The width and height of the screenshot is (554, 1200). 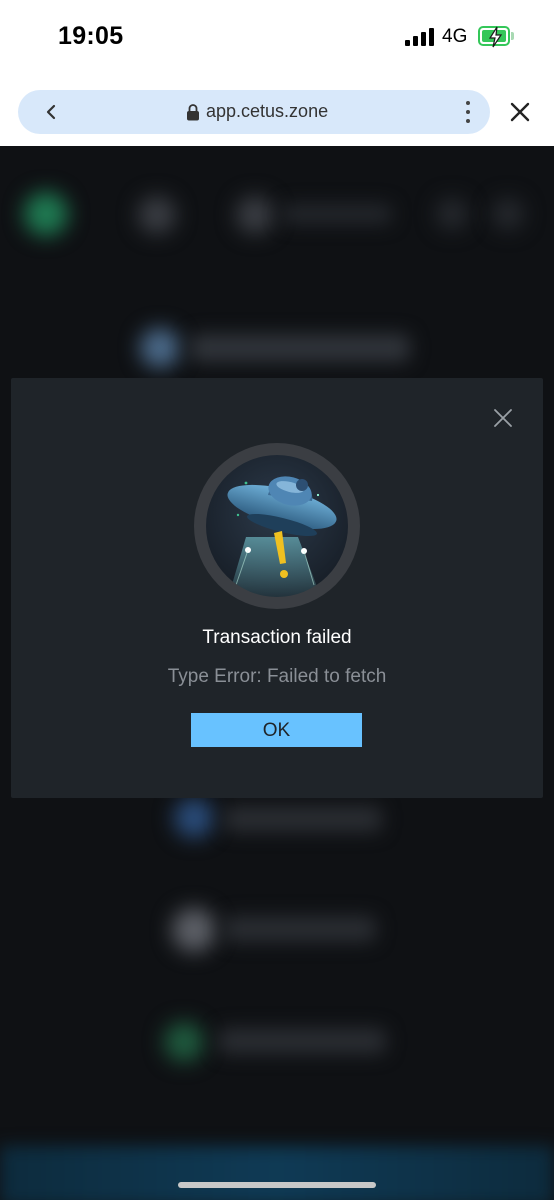 What do you see at coordinates (277, 676) in the screenshot?
I see `error-message: Type Error: Failed to fetch` at bounding box center [277, 676].